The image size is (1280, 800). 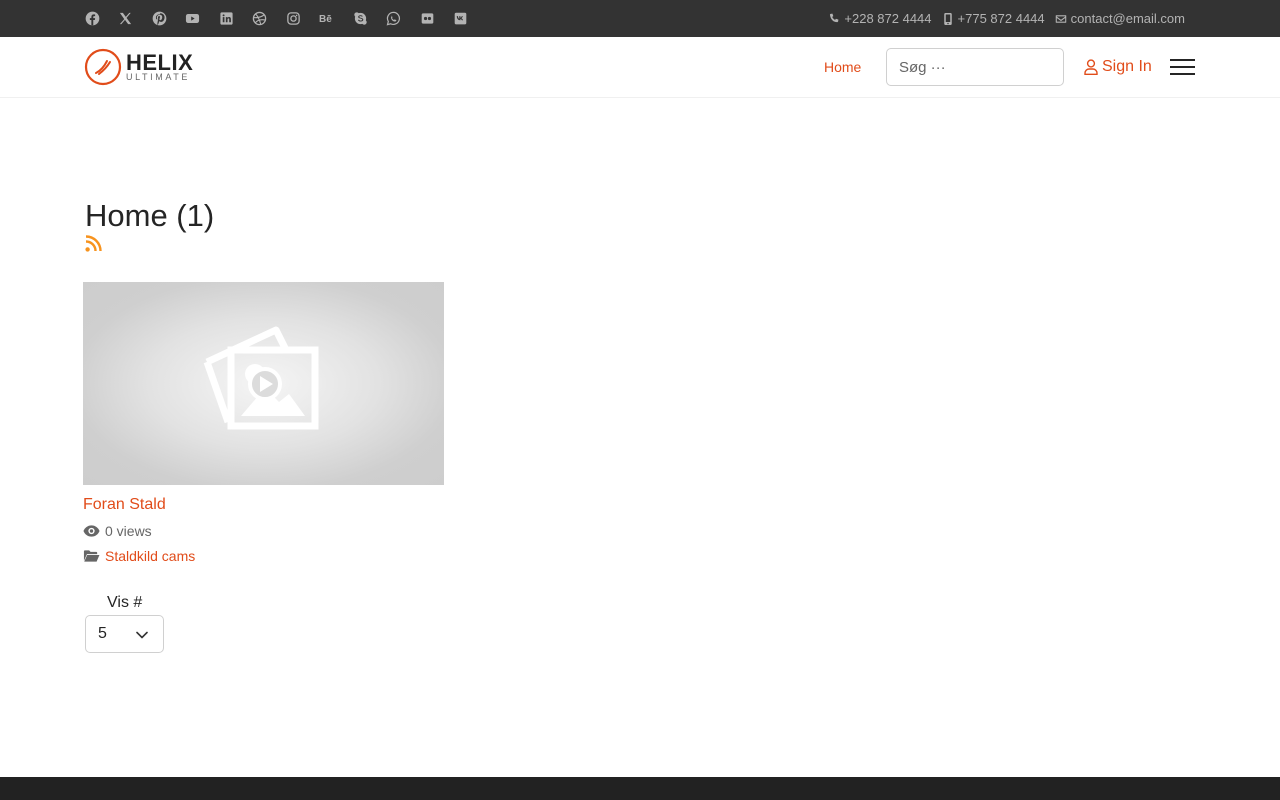 I want to click on email-link: contact@email.com, so click(x=1120, y=18).